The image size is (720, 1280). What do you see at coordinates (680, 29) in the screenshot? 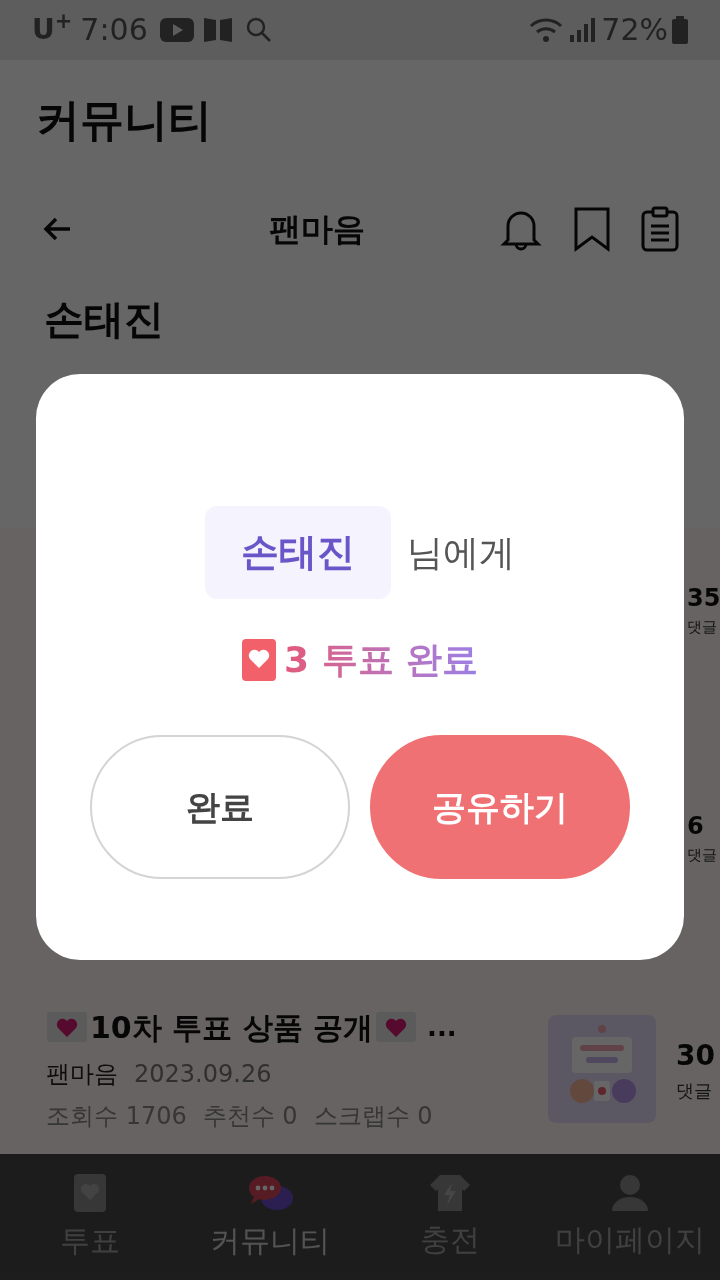
I see `battery-icon` at bounding box center [680, 29].